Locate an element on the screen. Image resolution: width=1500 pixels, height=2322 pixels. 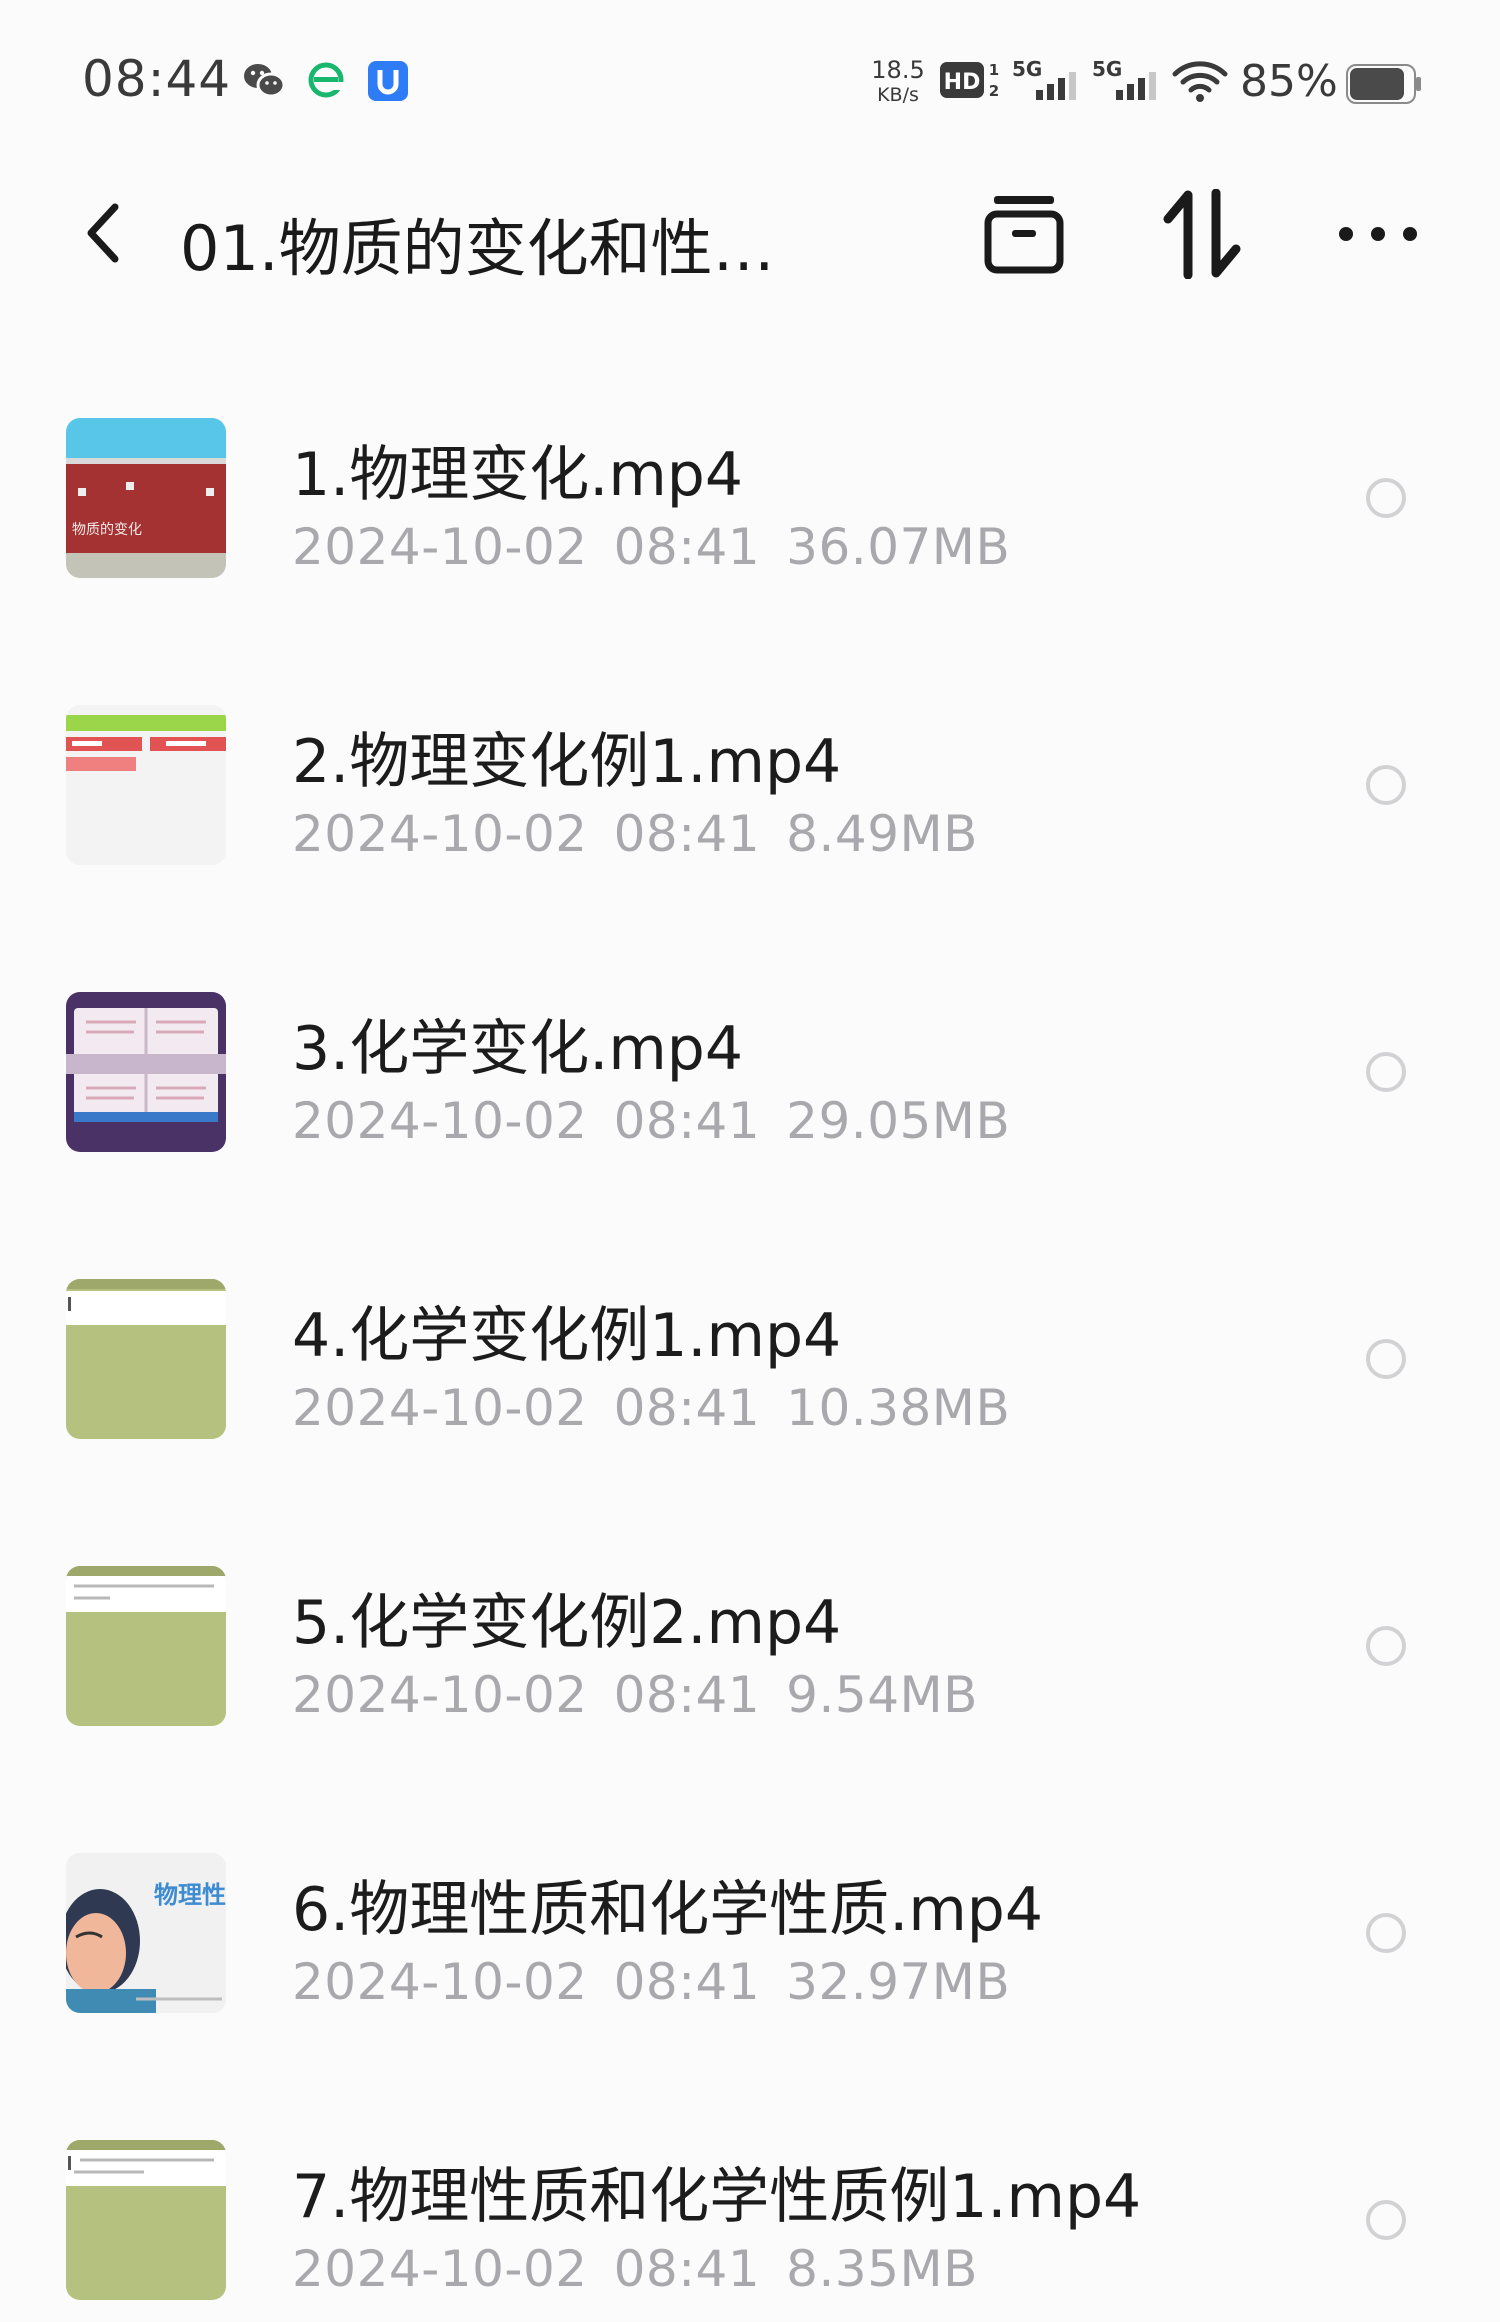
cellular-signal-2-icon: 5G is located at coordinates (1127, 91).